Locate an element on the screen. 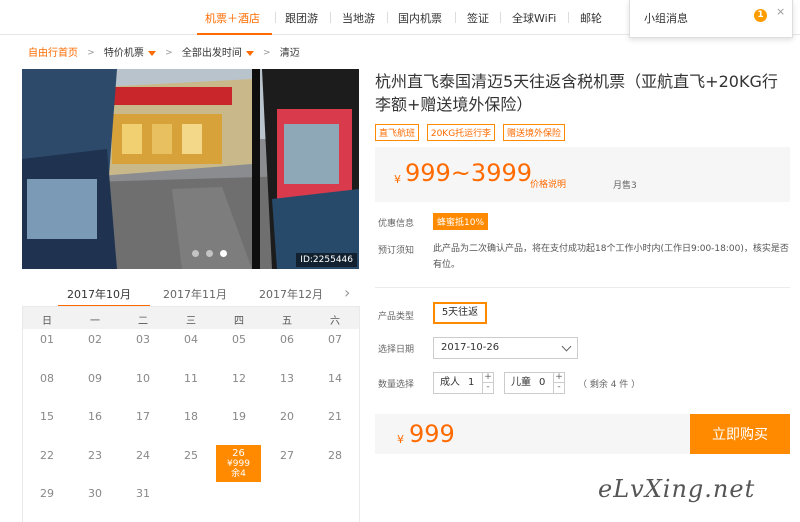  weekday-label: 三 is located at coordinates (191, 321).